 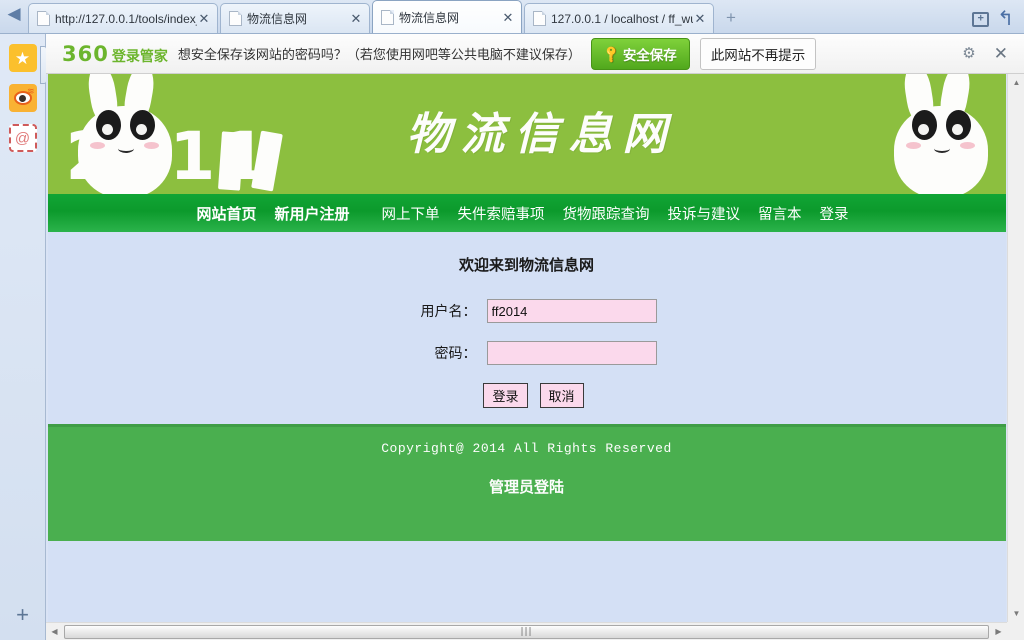 I want to click on password-input, so click(x=571, y=353).